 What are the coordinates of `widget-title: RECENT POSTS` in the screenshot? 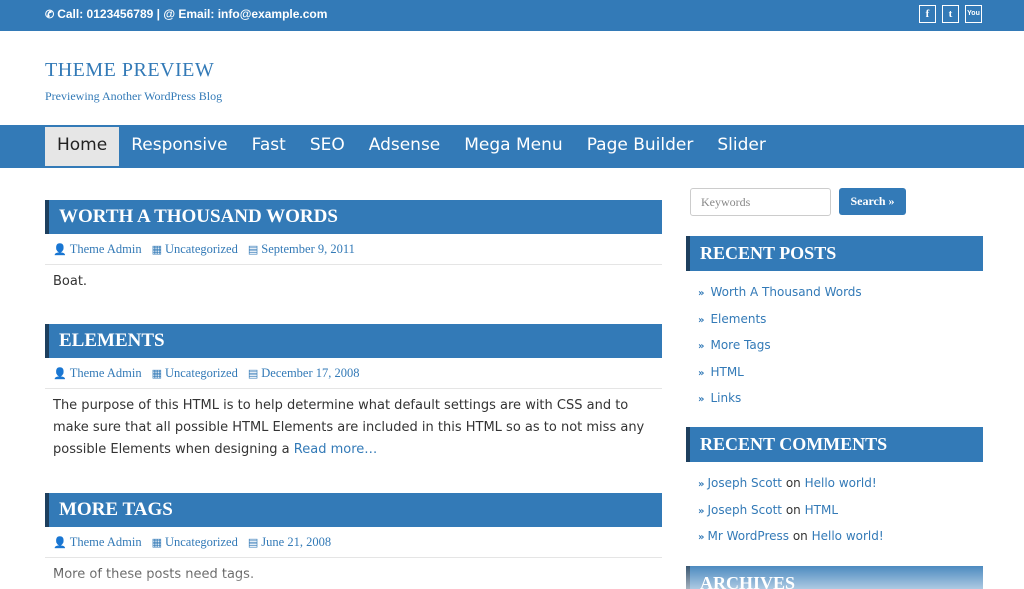 It's located at (834, 253).